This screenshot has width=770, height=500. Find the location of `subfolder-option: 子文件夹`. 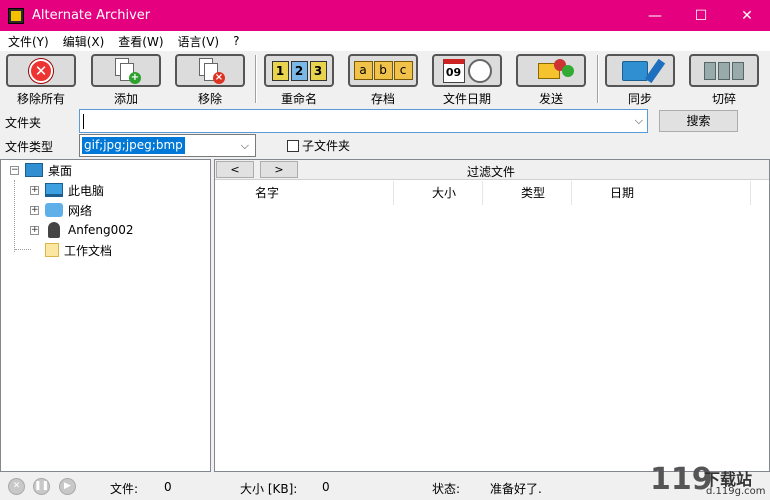

subfolder-option: 子文件夹 is located at coordinates (318, 145).